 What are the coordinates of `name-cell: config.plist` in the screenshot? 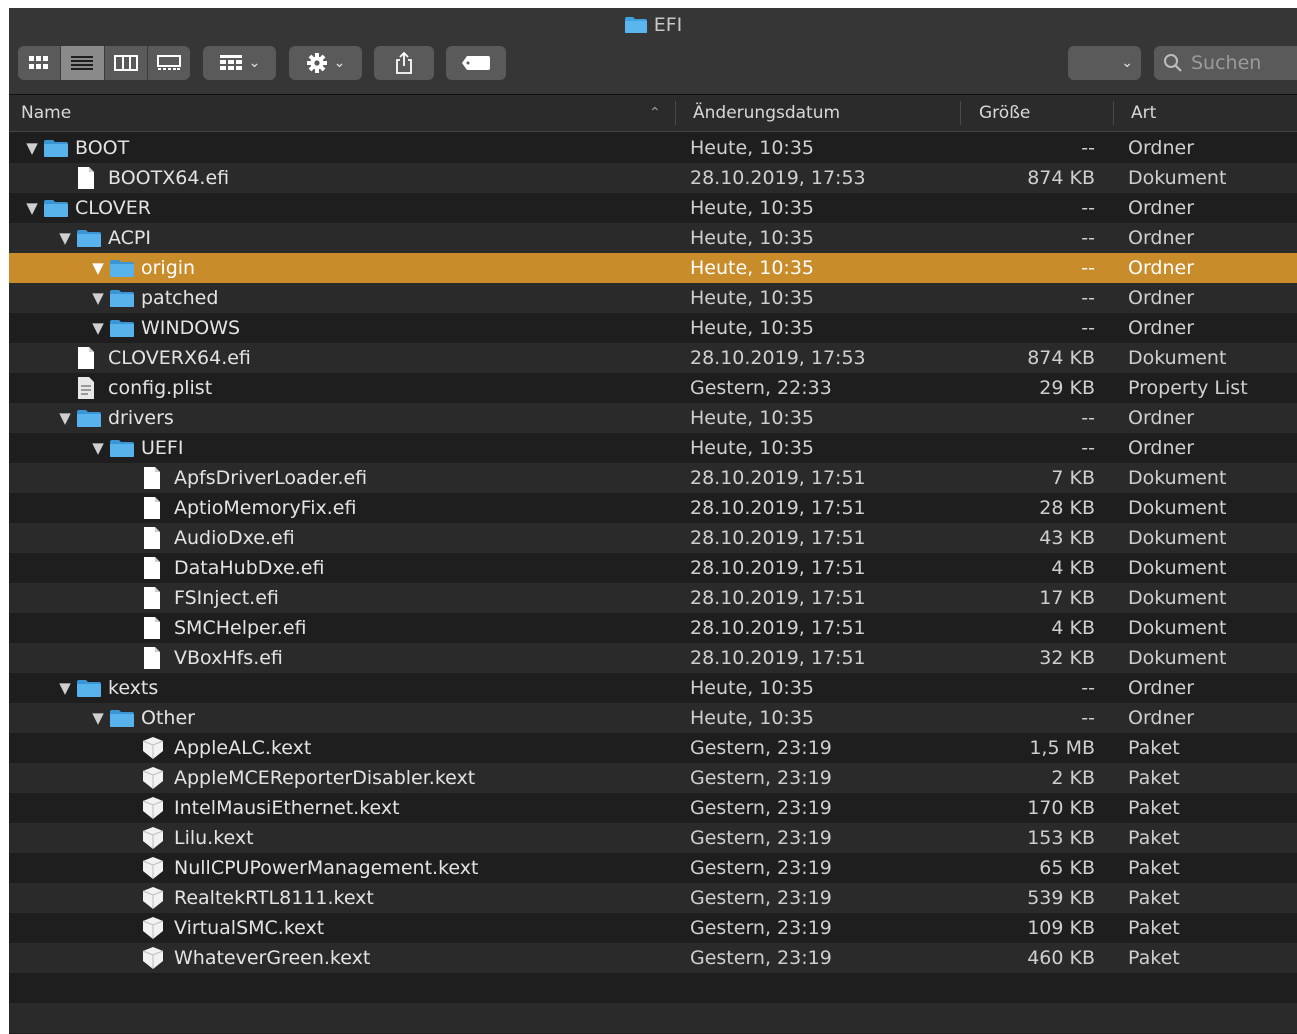 It's located at (133, 388).